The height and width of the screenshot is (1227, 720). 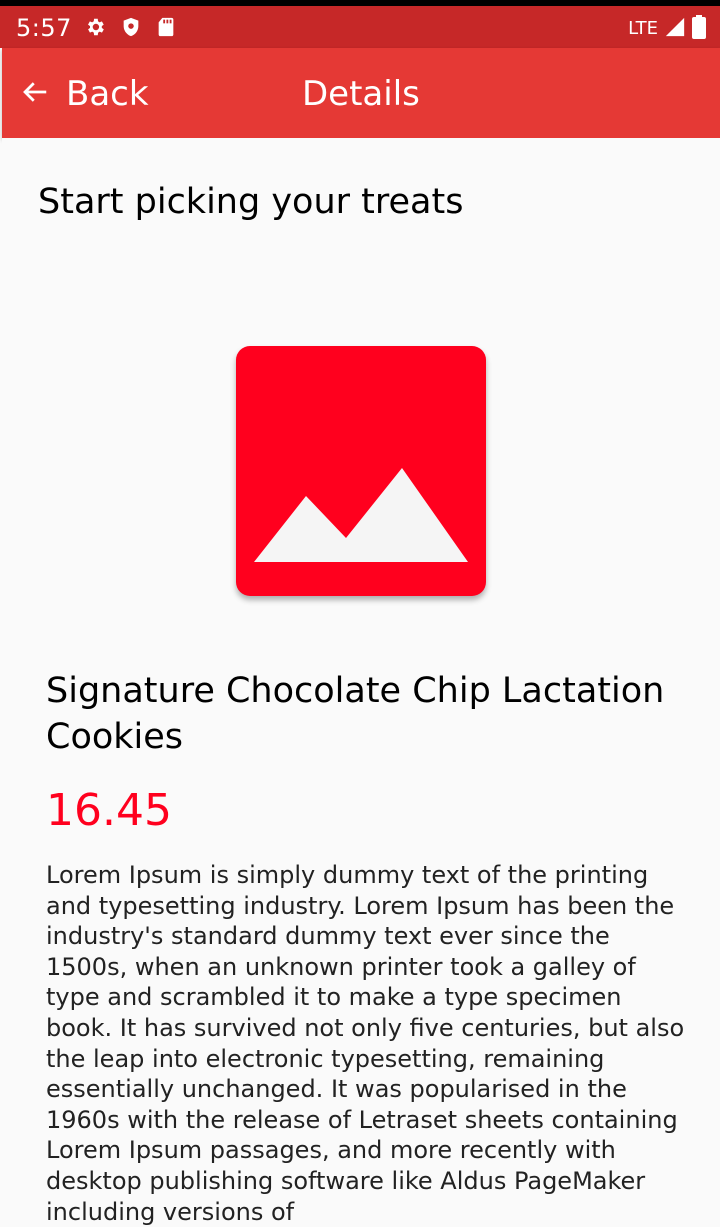 I want to click on section-title: Start picking your treats, so click(x=251, y=202).